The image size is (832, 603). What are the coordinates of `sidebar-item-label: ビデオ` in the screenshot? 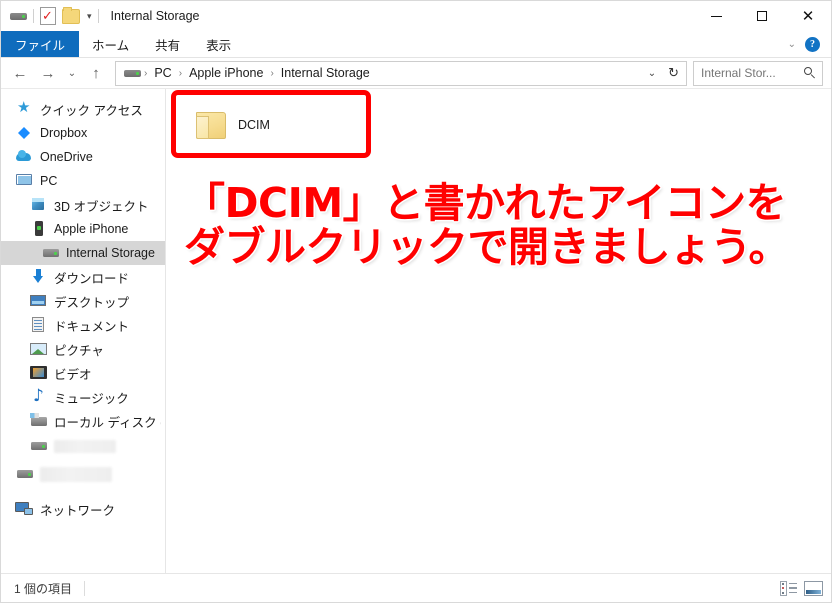 It's located at (73, 374).